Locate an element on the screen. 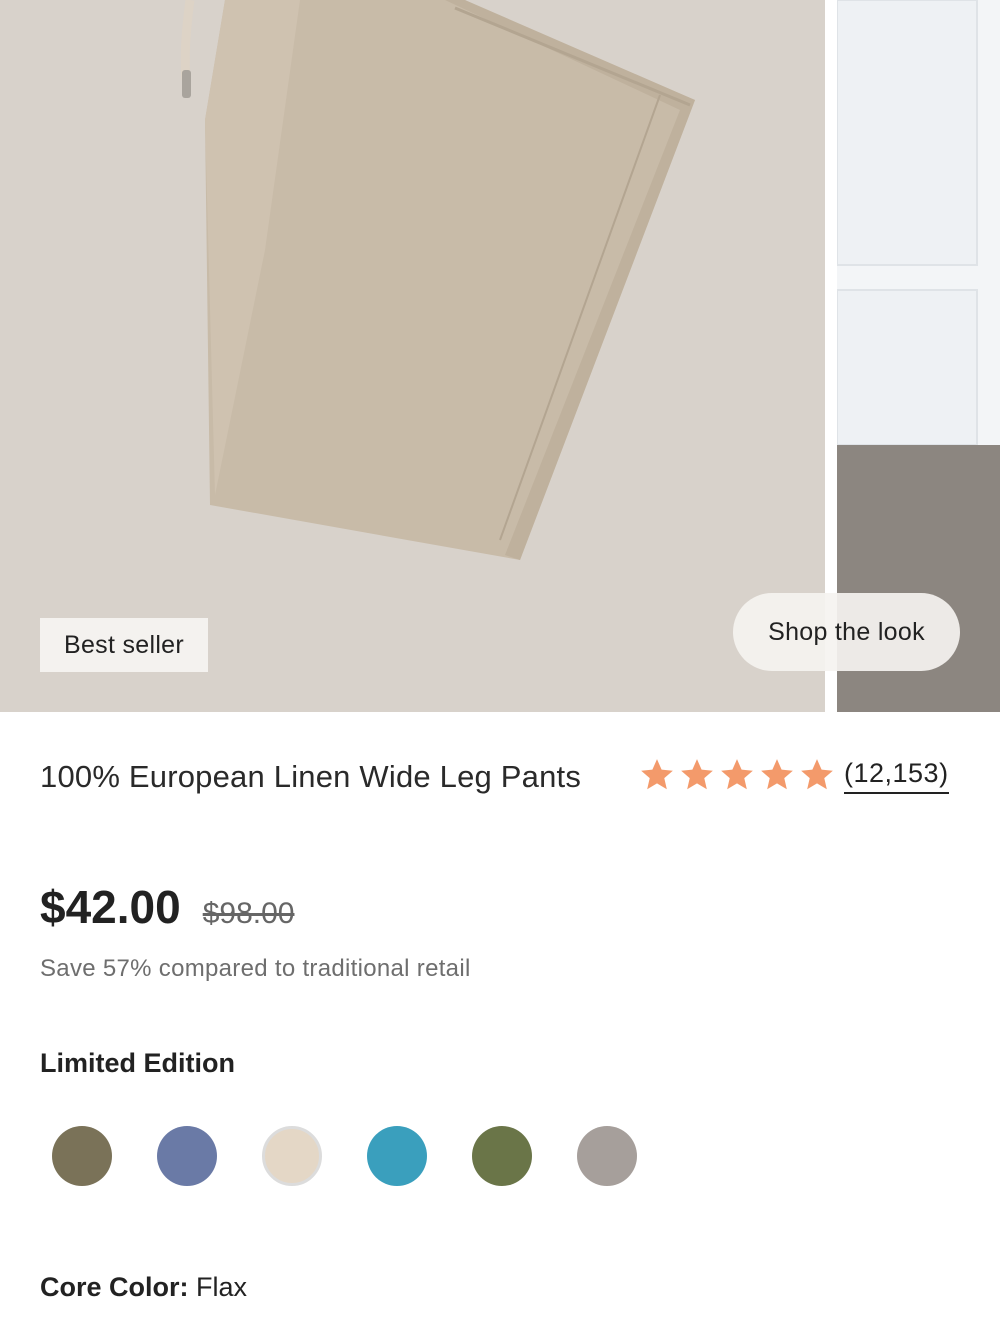 This screenshot has height=1333, width=1000. price-row: $42.00 $98.00 is located at coordinates (167, 907).